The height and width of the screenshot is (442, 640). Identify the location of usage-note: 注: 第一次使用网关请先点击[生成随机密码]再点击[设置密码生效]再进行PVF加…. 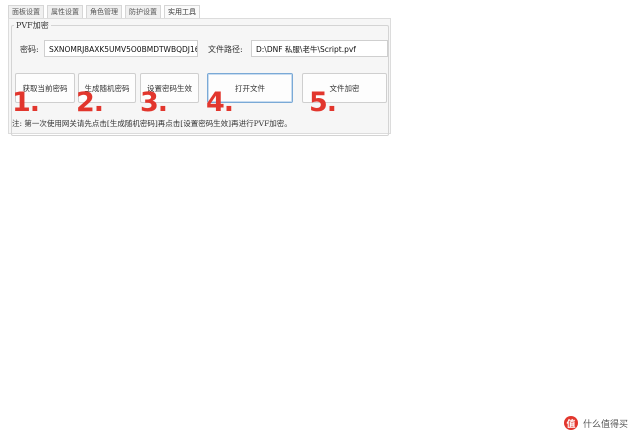
(152, 123).